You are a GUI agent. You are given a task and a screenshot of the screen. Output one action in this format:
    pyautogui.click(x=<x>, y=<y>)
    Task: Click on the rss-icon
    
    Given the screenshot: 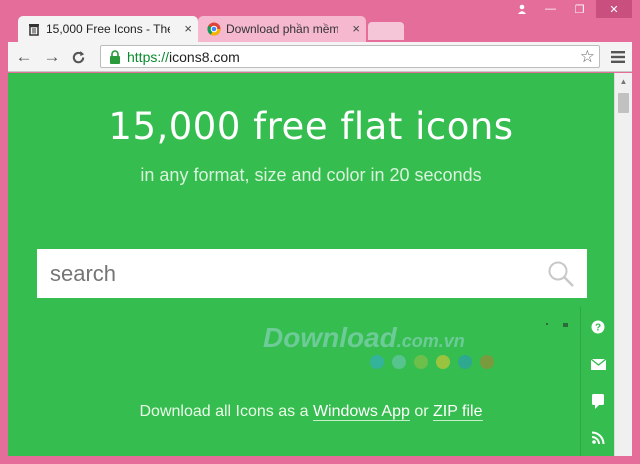 What is the action you would take?
    pyautogui.click(x=598, y=437)
    